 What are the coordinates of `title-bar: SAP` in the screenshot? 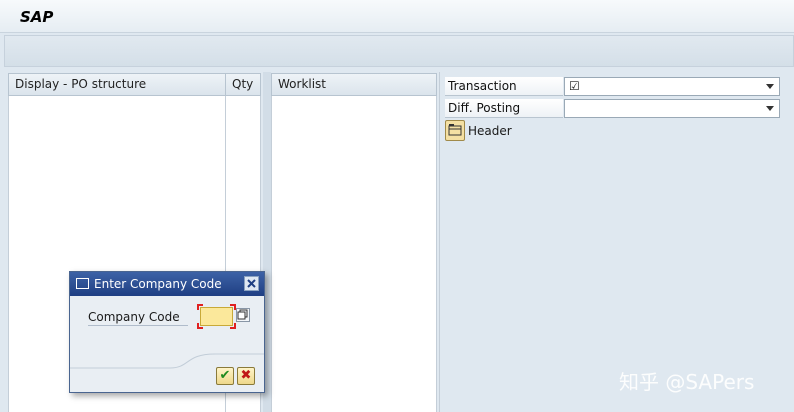 It's located at (397, 16).